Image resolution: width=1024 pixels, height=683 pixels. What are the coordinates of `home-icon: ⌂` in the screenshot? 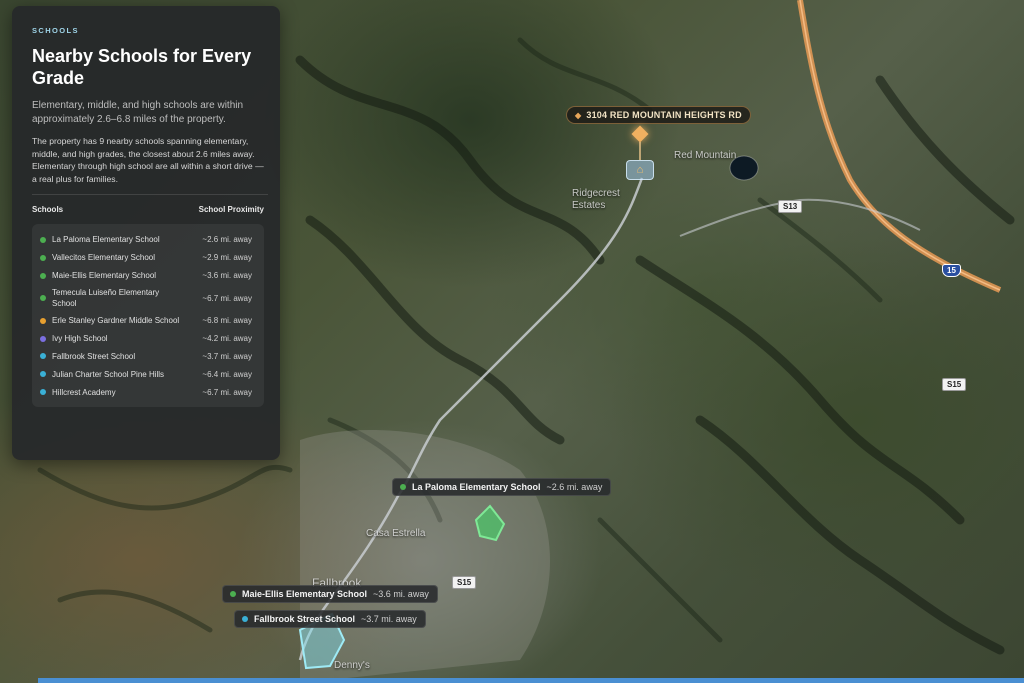 It's located at (640, 170).